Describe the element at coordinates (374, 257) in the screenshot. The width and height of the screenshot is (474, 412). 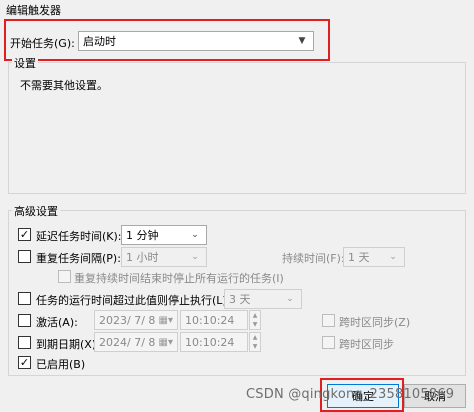
I see `duration-dropdown: 1 天 ⌄` at that location.